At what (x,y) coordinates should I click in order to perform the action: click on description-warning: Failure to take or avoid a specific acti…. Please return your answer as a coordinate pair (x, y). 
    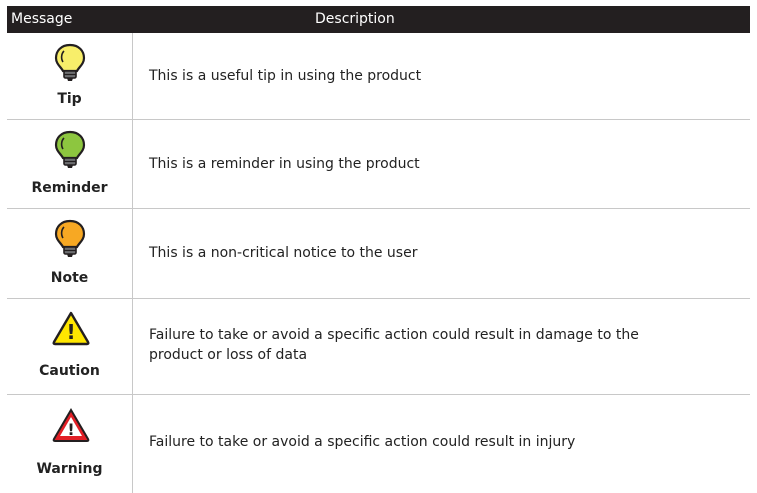
    Looking at the image, I should click on (362, 442).